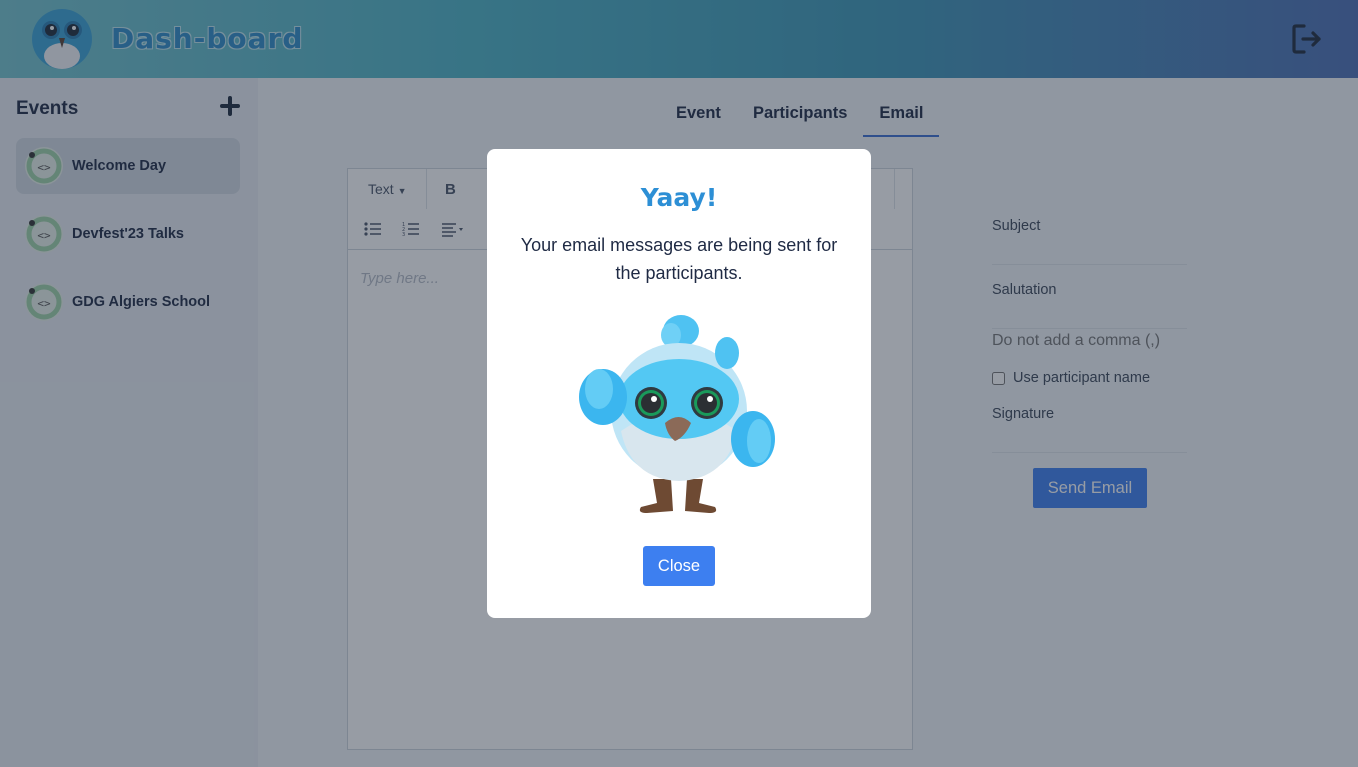 Image resolution: width=1358 pixels, height=767 pixels. Describe the element at coordinates (679, 566) in the screenshot. I see `close-button: Close` at that location.